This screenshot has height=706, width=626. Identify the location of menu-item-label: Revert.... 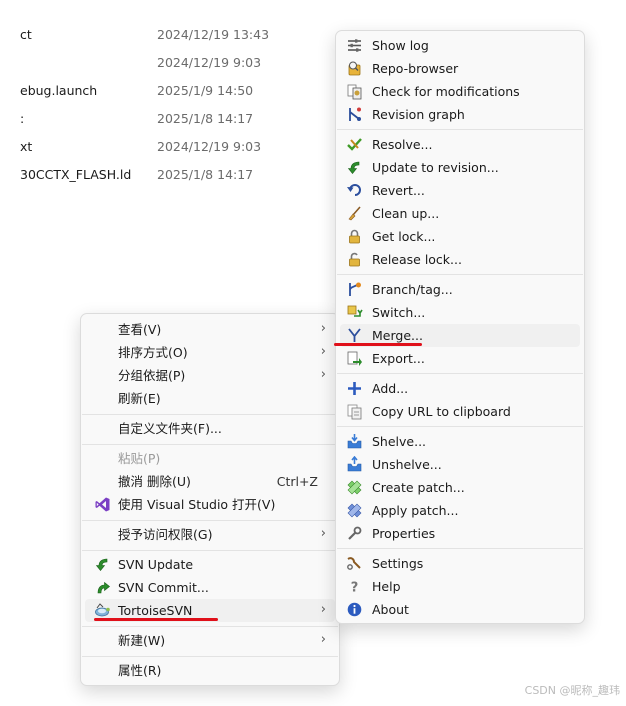
(398, 190).